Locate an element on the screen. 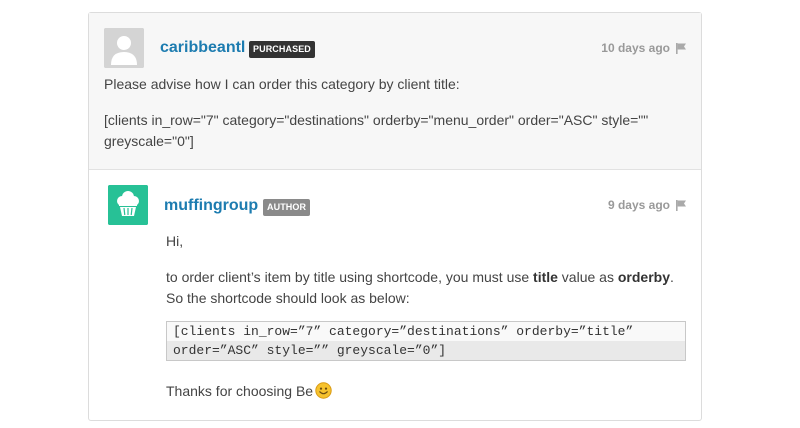 The height and width of the screenshot is (428, 800). muffin-icon is located at coordinates (128, 205).